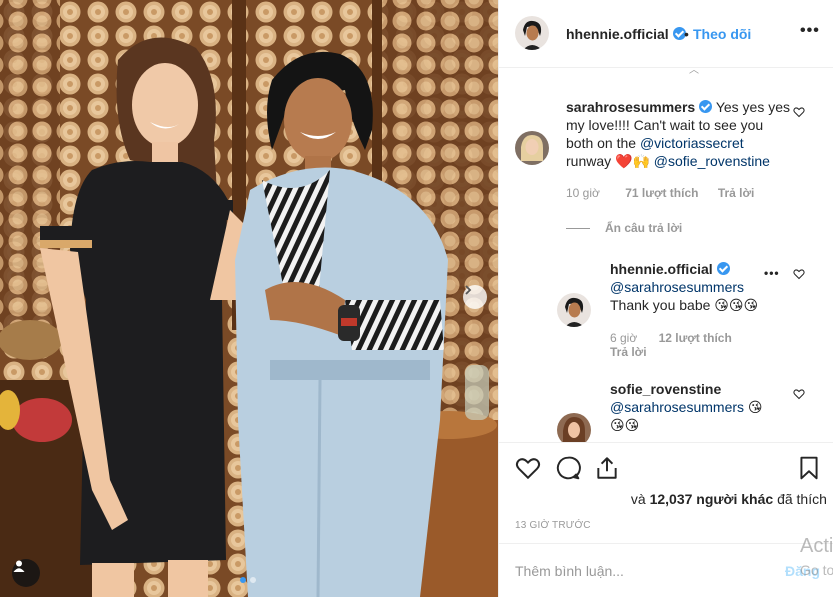 The height and width of the screenshot is (597, 833). I want to click on reply-body: sofie_rovenstine @sarahrosesummers 😘 😘😘, so click(695, 407).